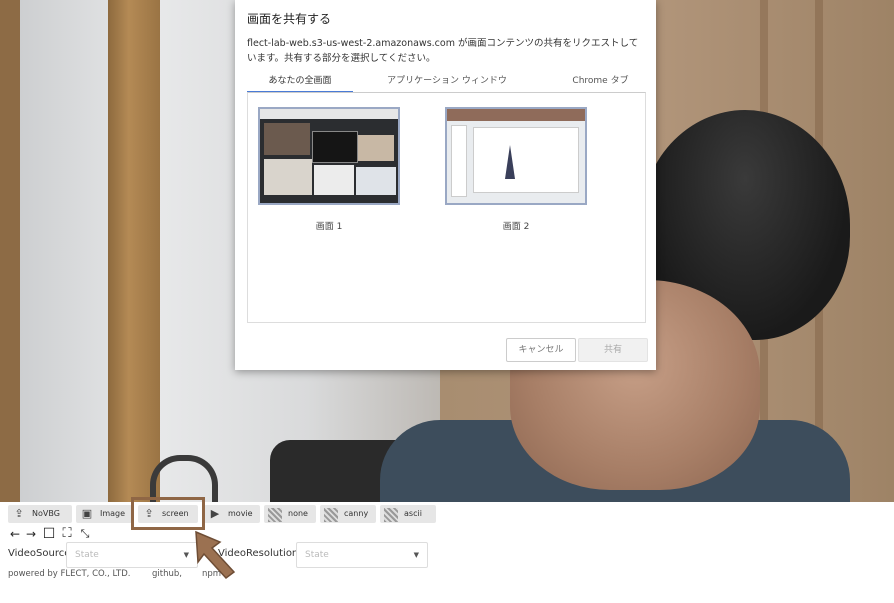 This screenshot has height=603, width=894. I want to click on dialog-tabs: あなたの全画面 アプリケーション ウィンドウ Chrome タブ, so click(445, 82).